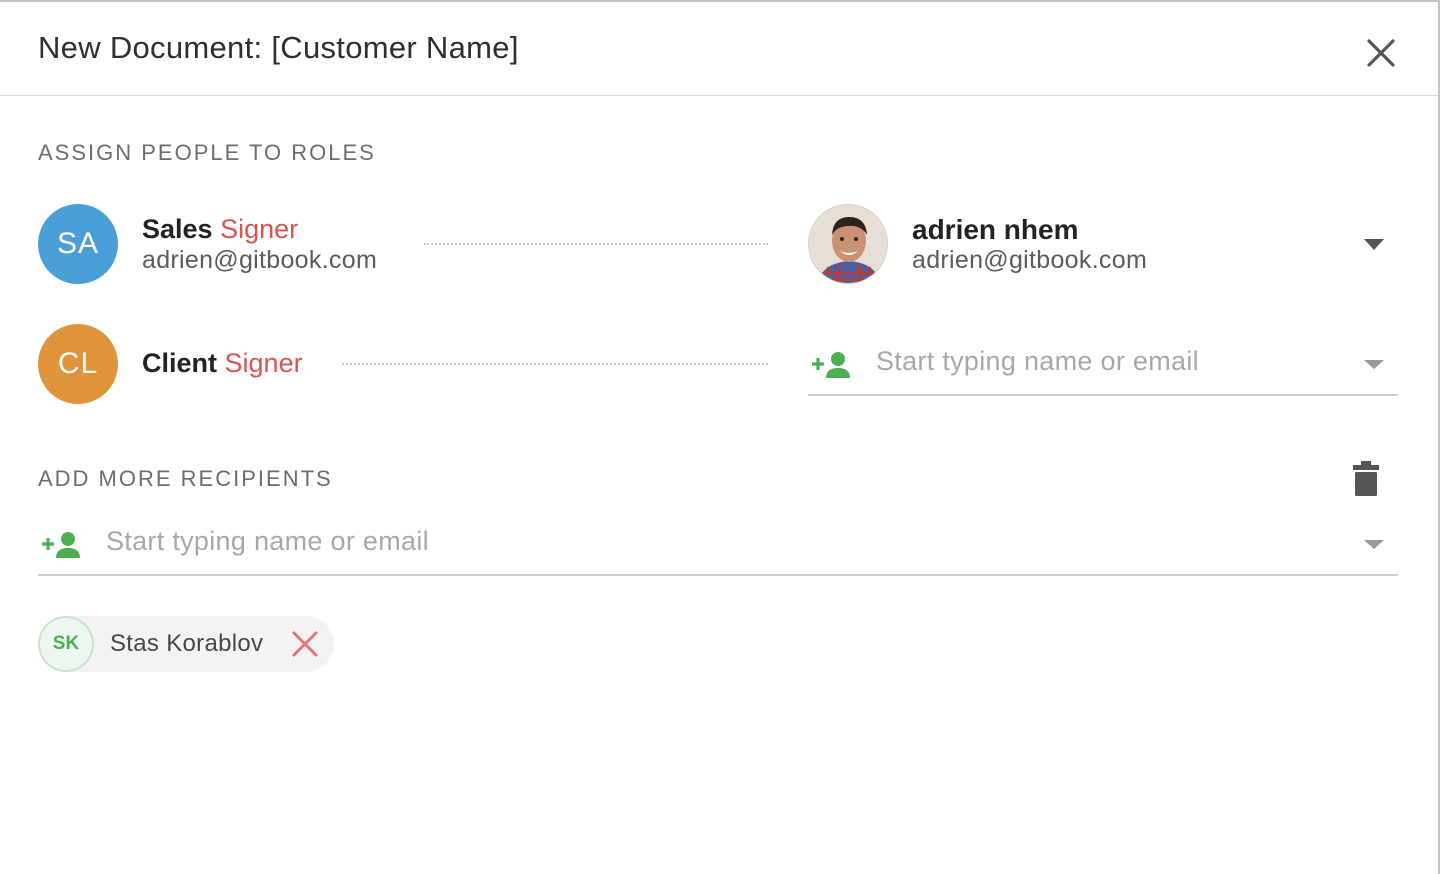 The height and width of the screenshot is (874, 1440). I want to click on assignee-email: adrien@gitbook.com, so click(1030, 260).